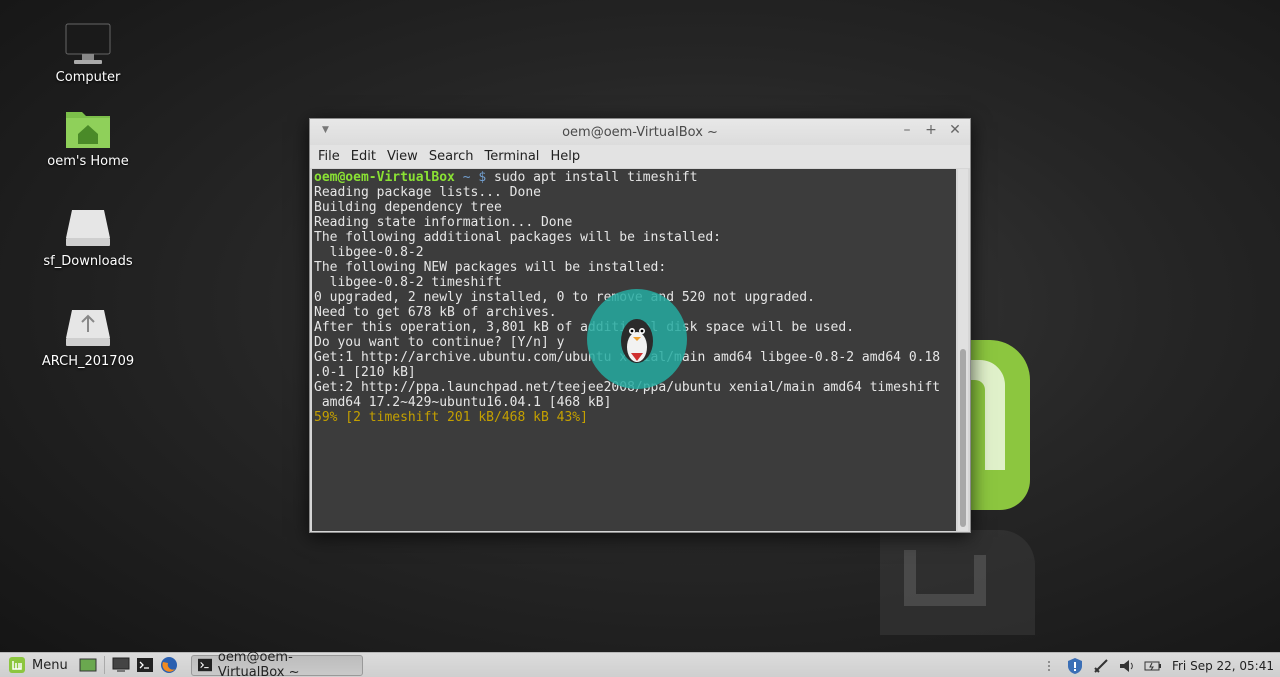  Describe the element at coordinates (329, 156) in the screenshot. I see `menu-file: File` at that location.